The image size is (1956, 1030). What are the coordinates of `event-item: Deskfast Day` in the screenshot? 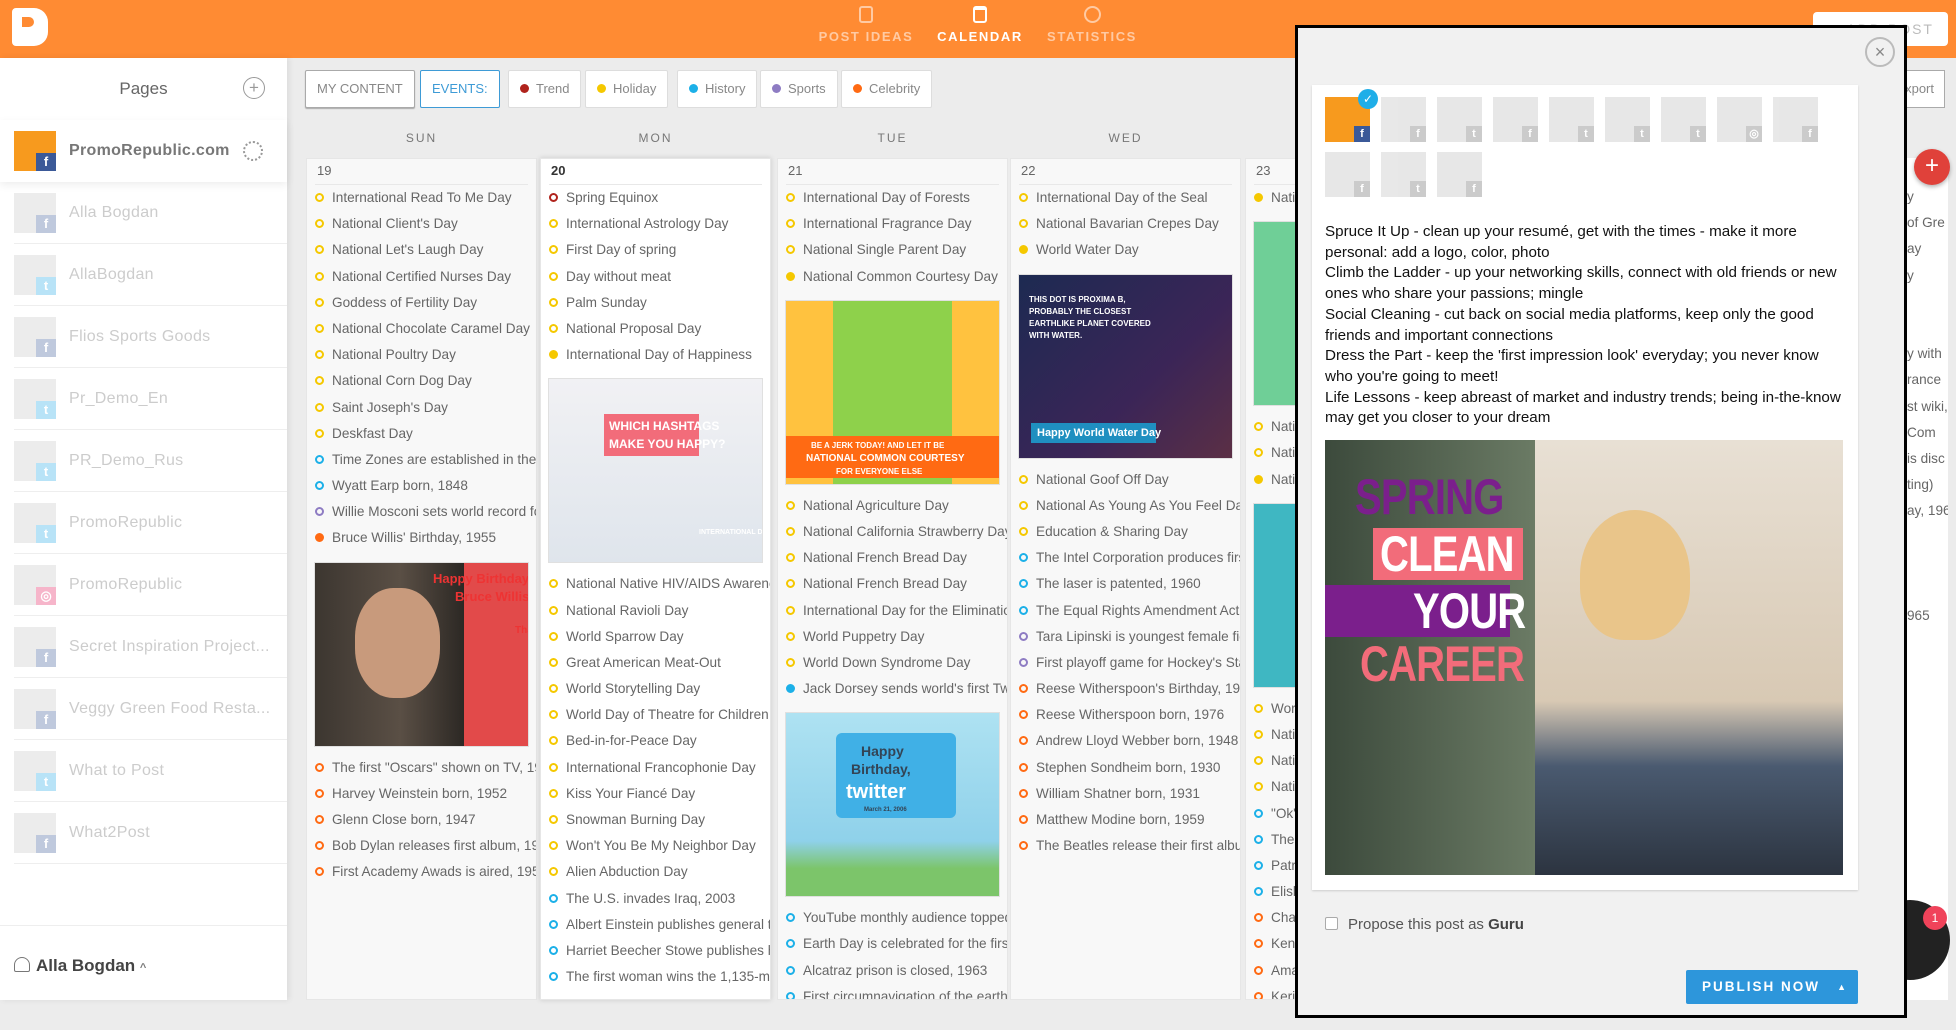 It's located at (421, 434).